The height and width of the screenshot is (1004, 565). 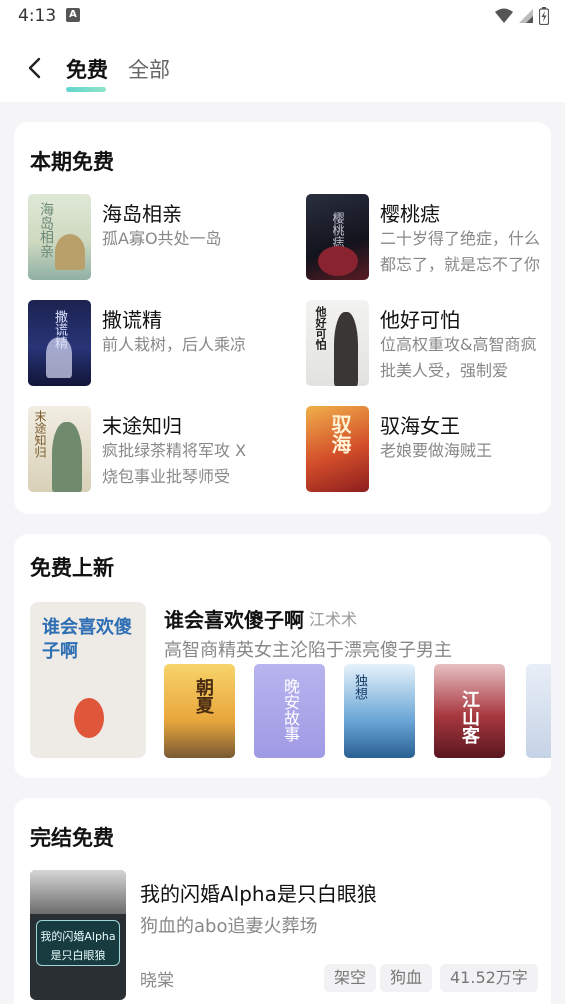 What do you see at coordinates (258, 892) in the screenshot?
I see `book-title: 我的闪婚Alpha是只白眼狼` at bounding box center [258, 892].